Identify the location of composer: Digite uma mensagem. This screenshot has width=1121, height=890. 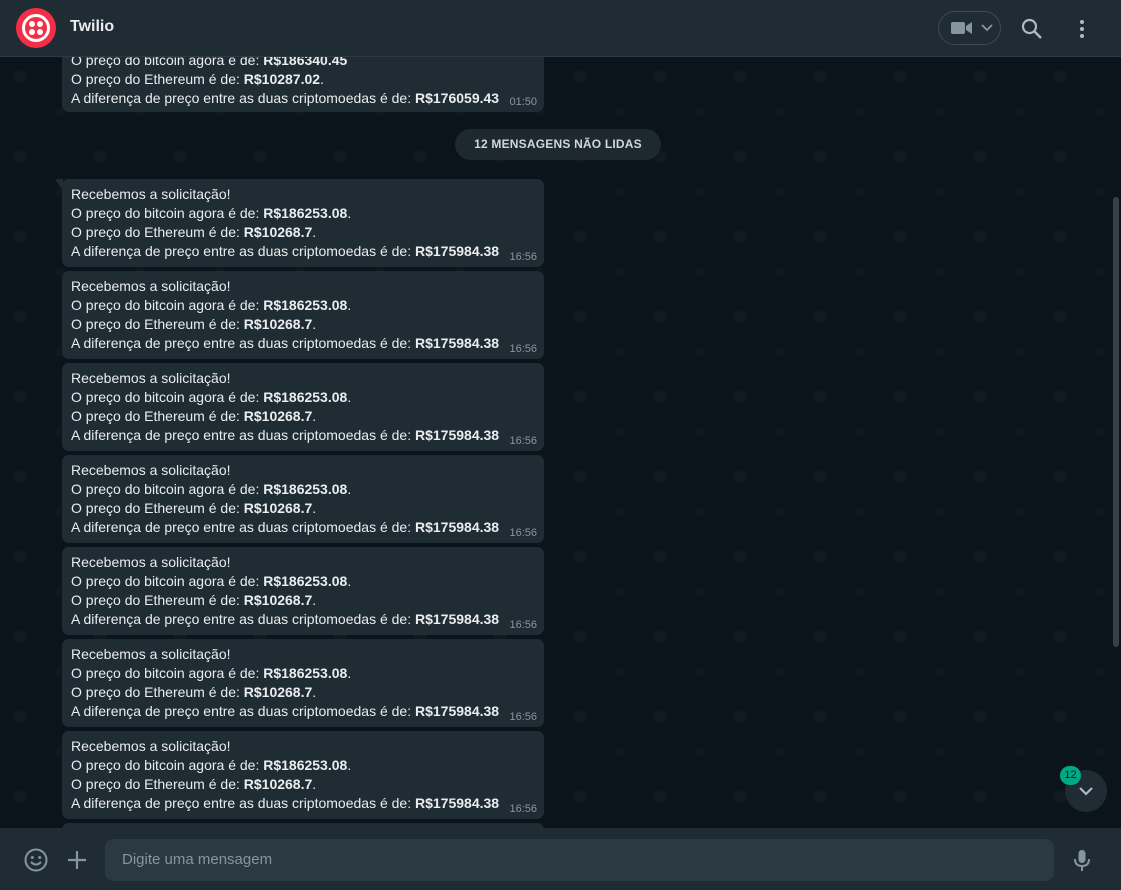
(560, 859).